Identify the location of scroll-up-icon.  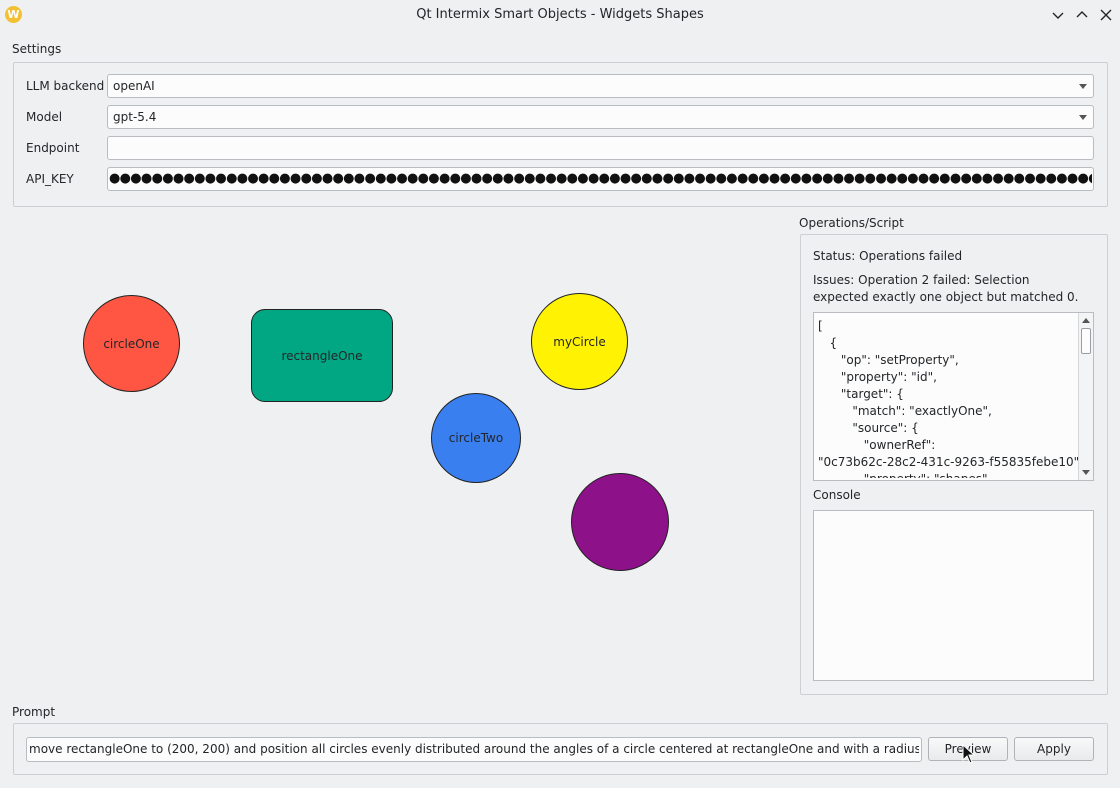
(1086, 320).